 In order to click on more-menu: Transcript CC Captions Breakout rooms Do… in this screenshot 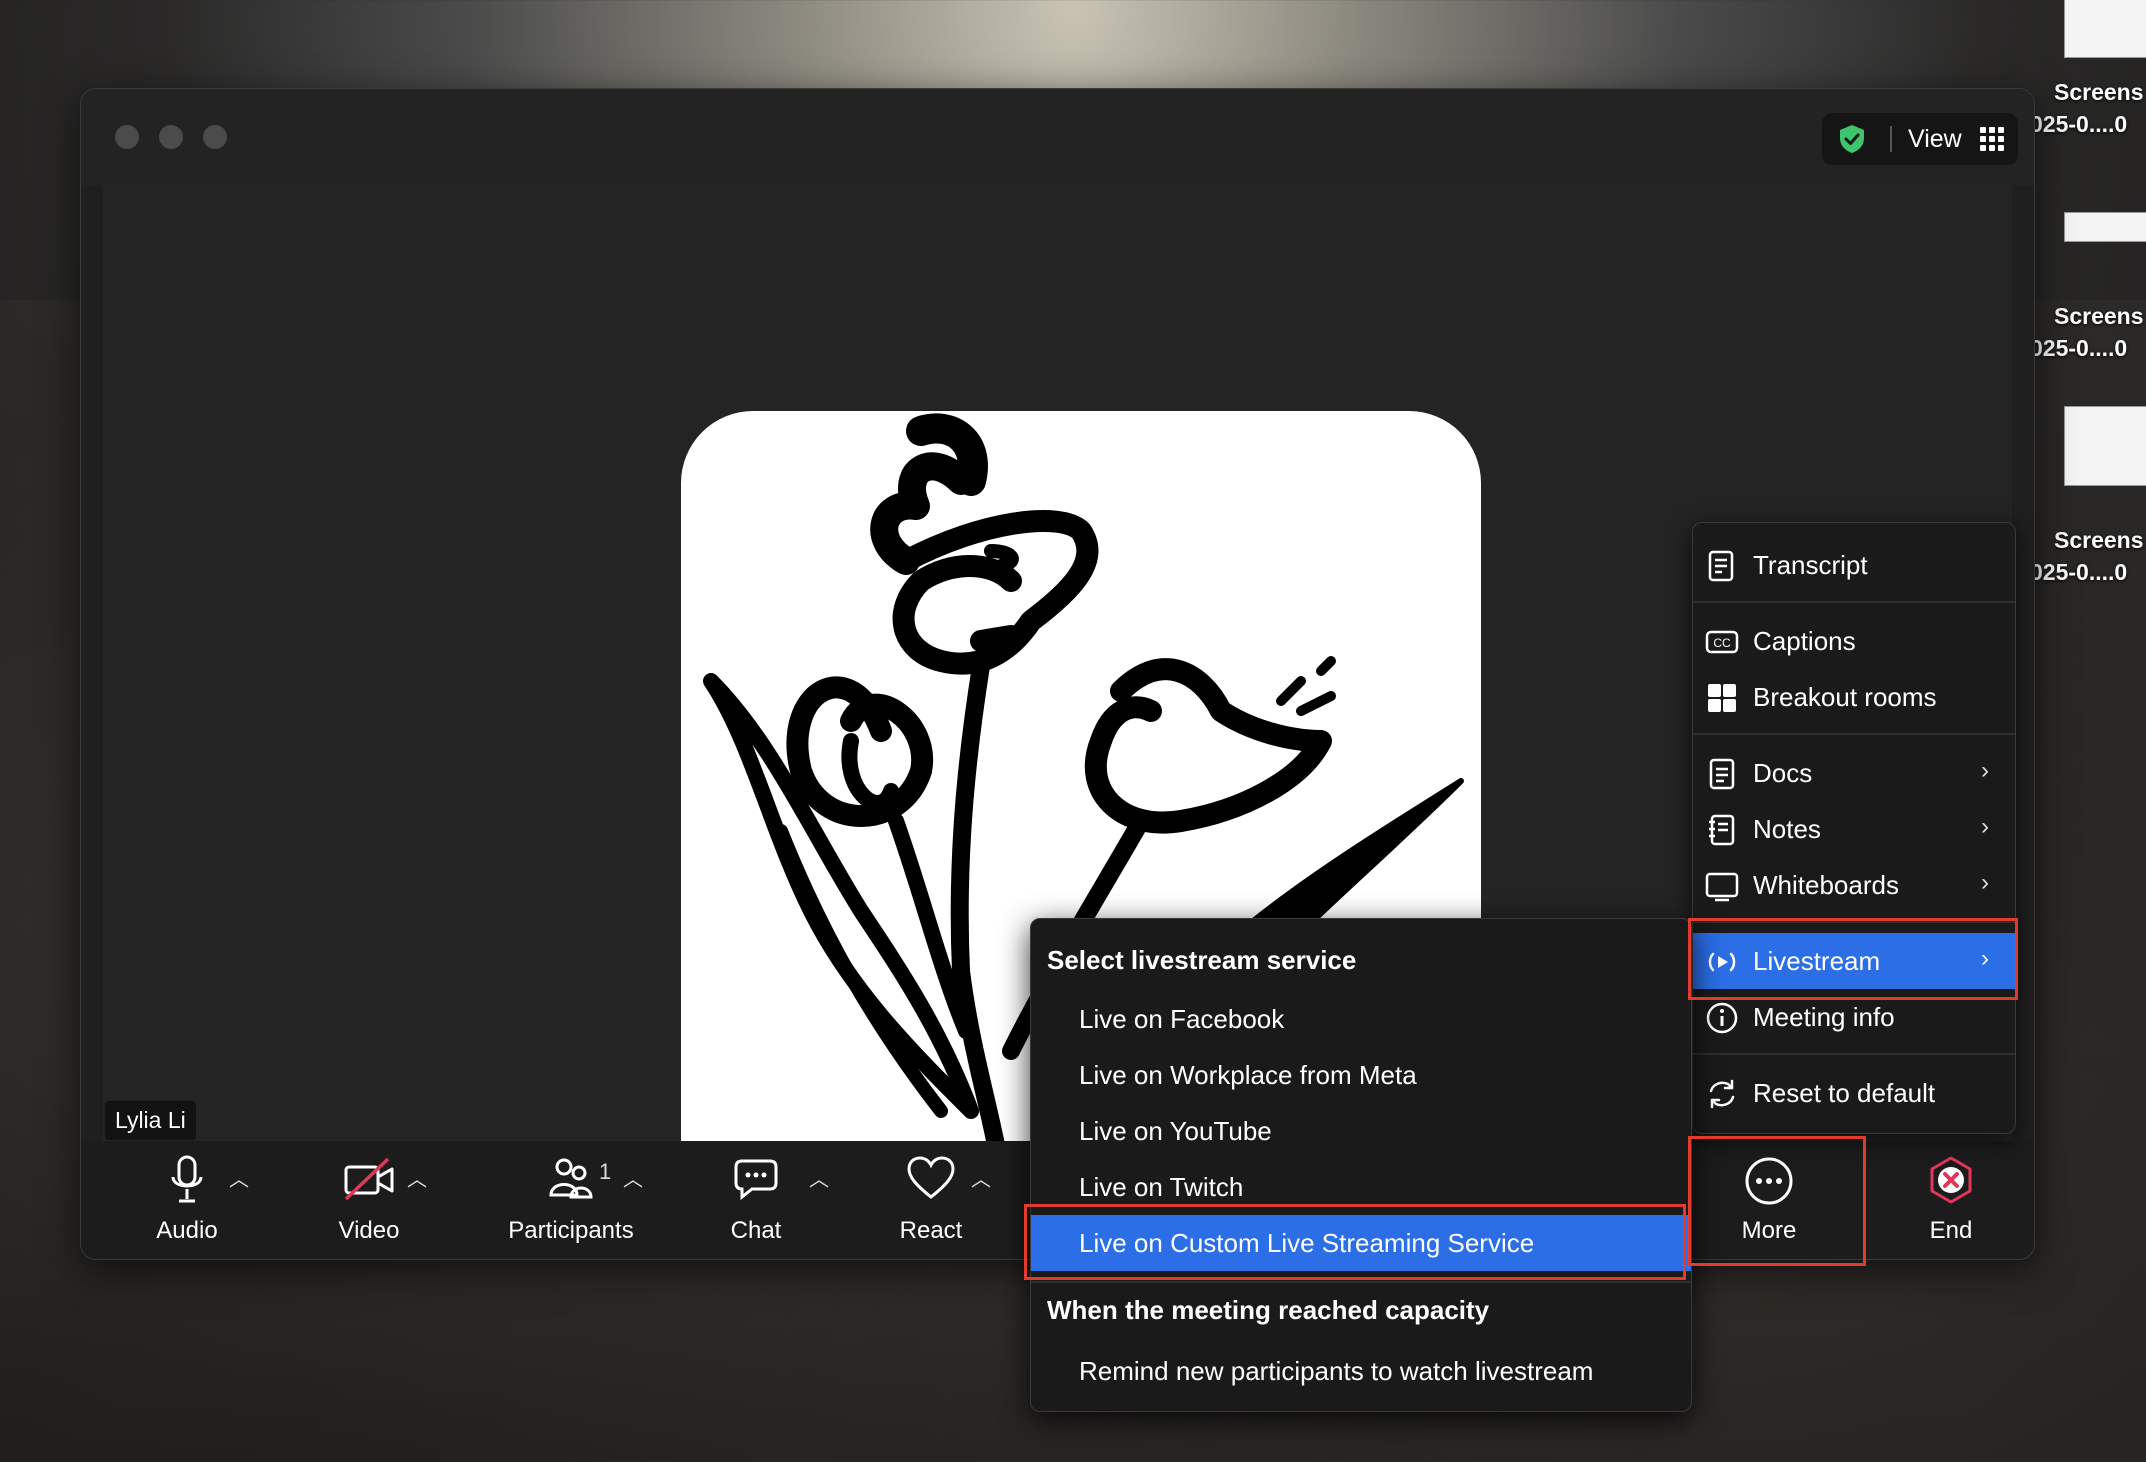, I will do `click(1854, 828)`.